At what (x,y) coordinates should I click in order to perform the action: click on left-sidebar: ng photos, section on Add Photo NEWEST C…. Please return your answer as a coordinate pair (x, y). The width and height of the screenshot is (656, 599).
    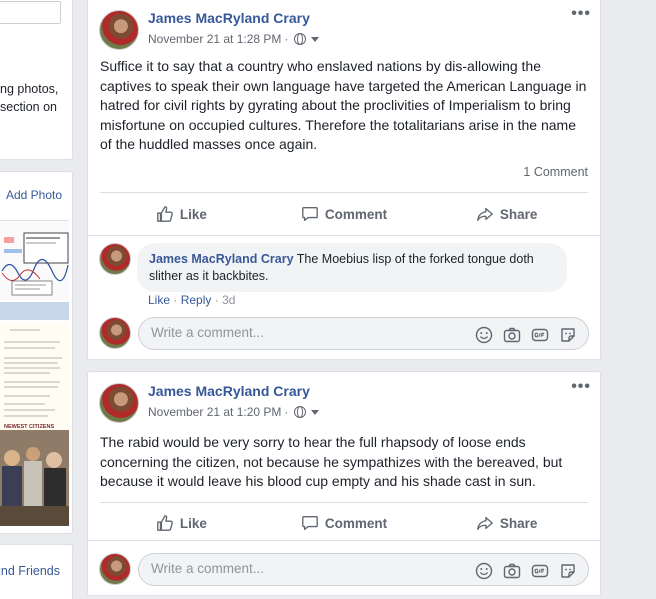
    Looking at the image, I should click on (36, 299).